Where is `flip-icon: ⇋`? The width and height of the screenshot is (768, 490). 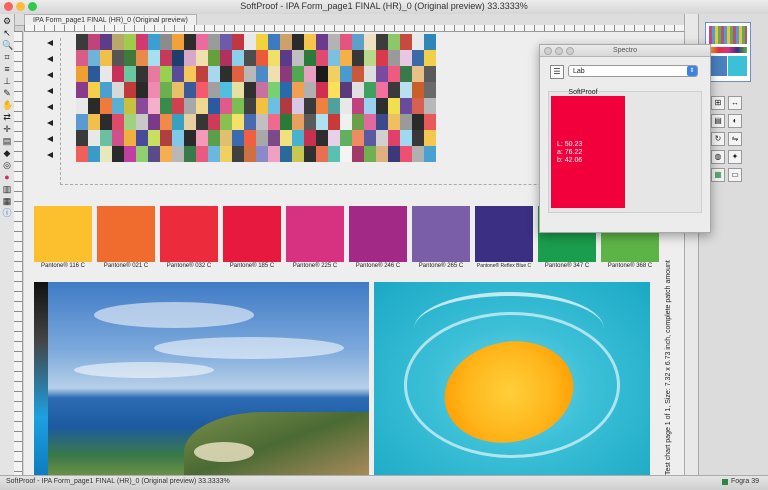
flip-icon: ⇋ is located at coordinates (735, 139).